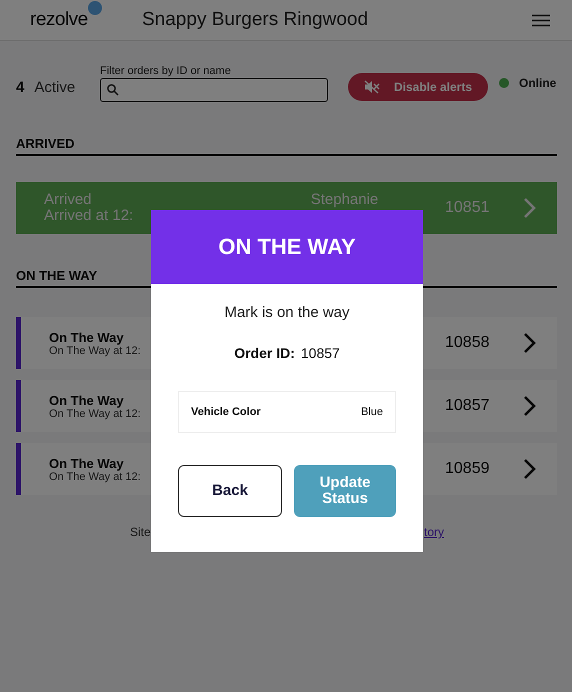 This screenshot has height=692, width=572. Describe the element at coordinates (467, 469) in the screenshot. I see `order-id: 10859` at that location.